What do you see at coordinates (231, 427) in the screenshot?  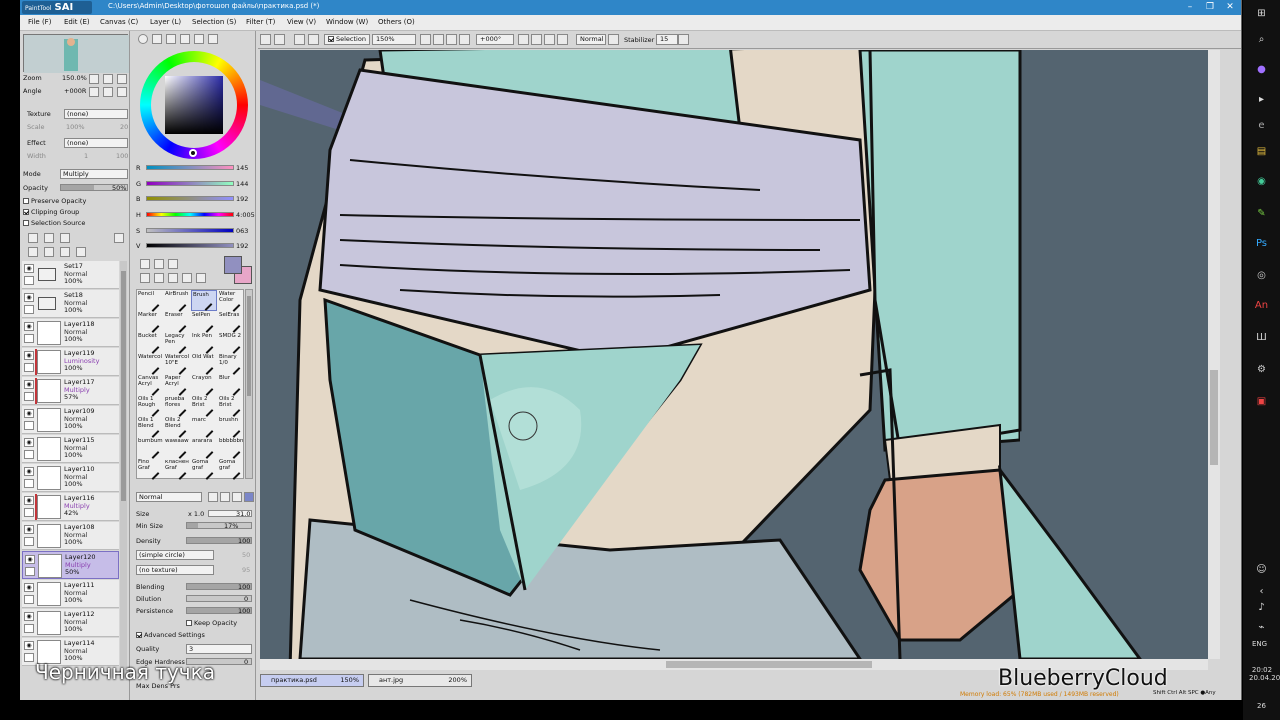 I see `brush-slot: brushn` at bounding box center [231, 427].